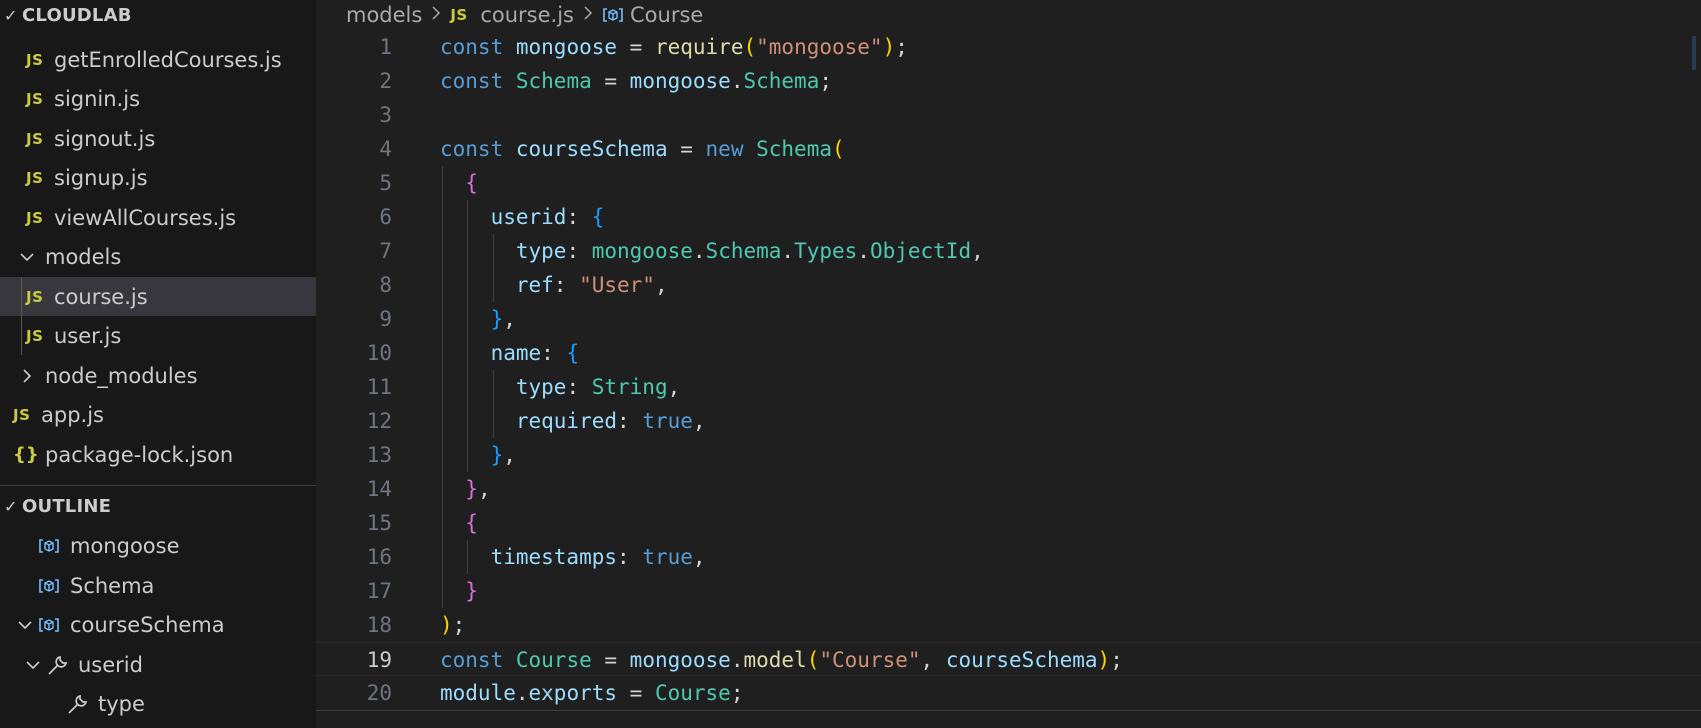 This screenshot has width=1701, height=728. What do you see at coordinates (1008, 81) in the screenshot?
I see `code-line: 2 const Schema = mongoose.Schema;` at bounding box center [1008, 81].